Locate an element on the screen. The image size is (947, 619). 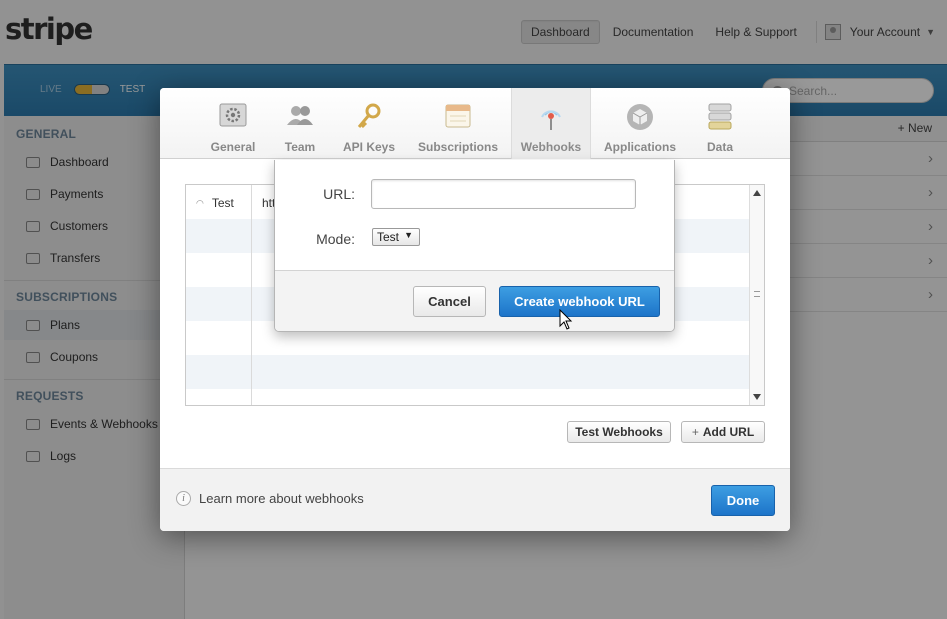
mode-label: Mode: is located at coordinates (335, 239).